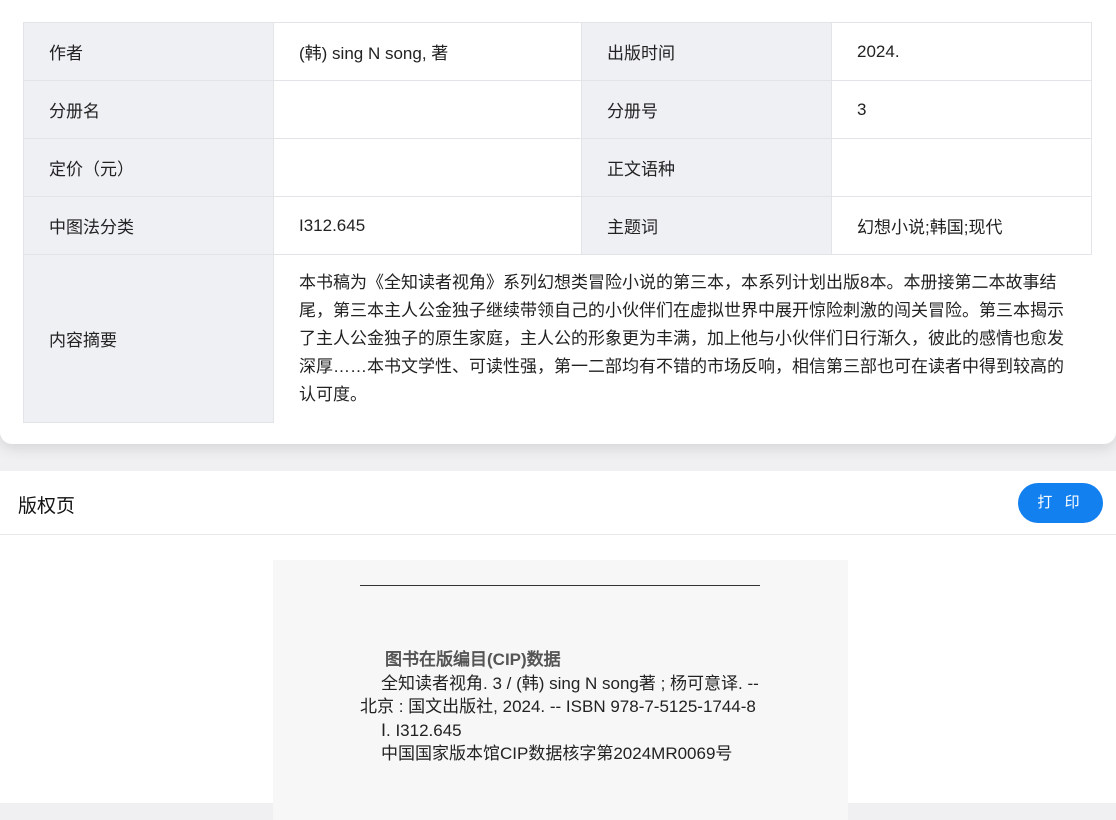  What do you see at coordinates (560, 585) in the screenshot?
I see `divider` at bounding box center [560, 585].